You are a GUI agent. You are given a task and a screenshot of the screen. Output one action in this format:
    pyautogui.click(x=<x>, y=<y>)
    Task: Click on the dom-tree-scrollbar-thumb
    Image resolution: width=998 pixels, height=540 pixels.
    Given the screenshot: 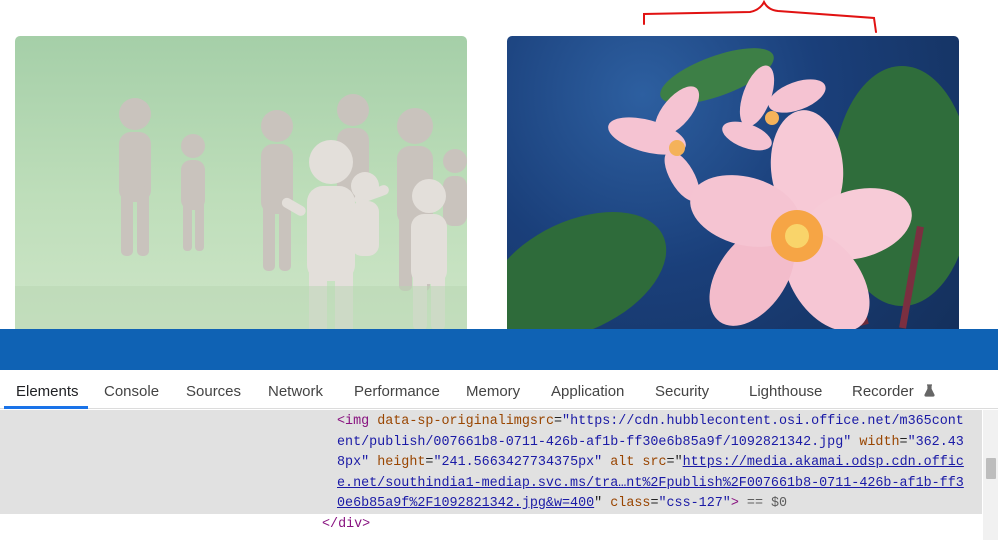 What is the action you would take?
    pyautogui.click(x=991, y=468)
    